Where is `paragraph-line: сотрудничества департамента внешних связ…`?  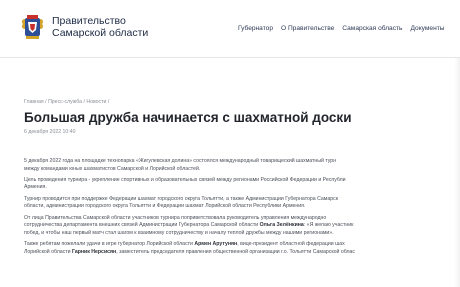 paragraph-line: сотрудничества департамента внешних связ… is located at coordinates (239, 226).